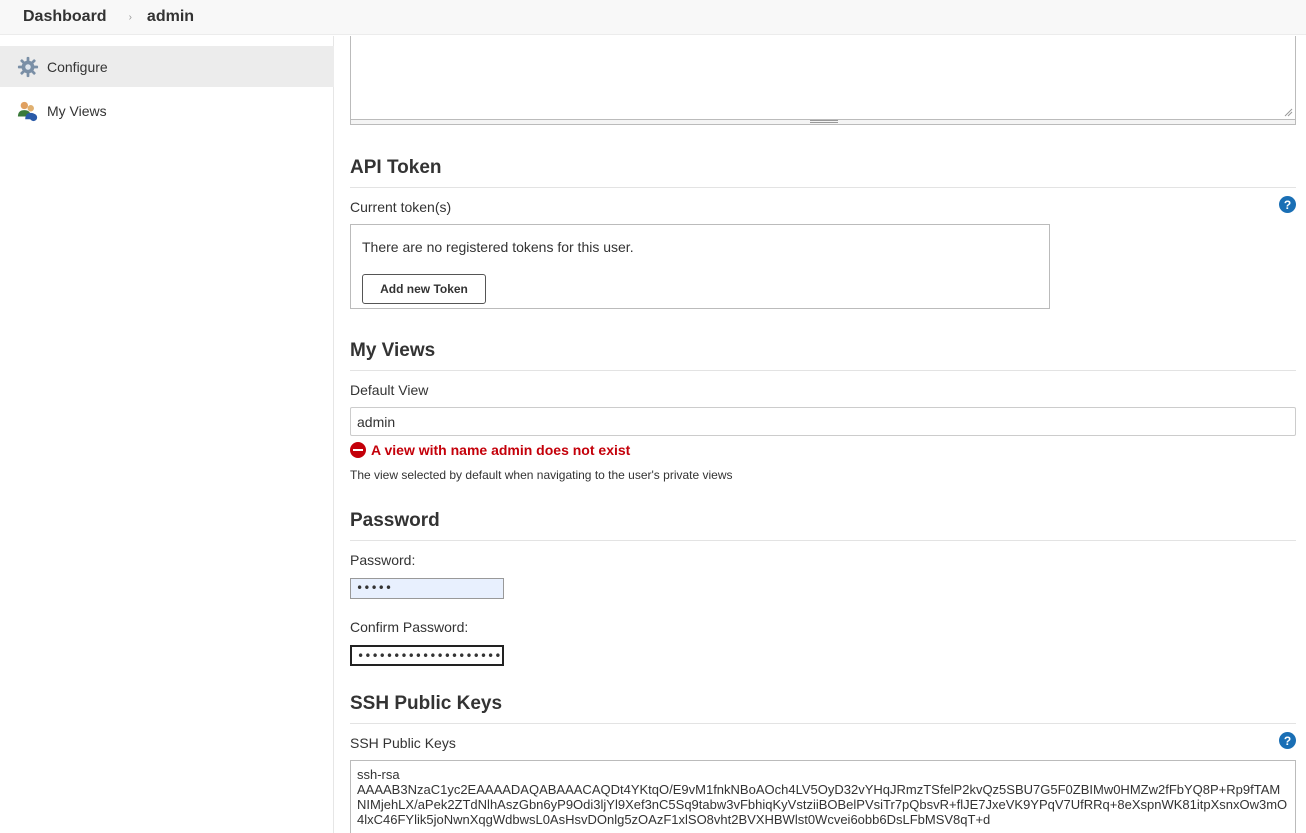  I want to click on password-label: Password:, so click(383, 560).